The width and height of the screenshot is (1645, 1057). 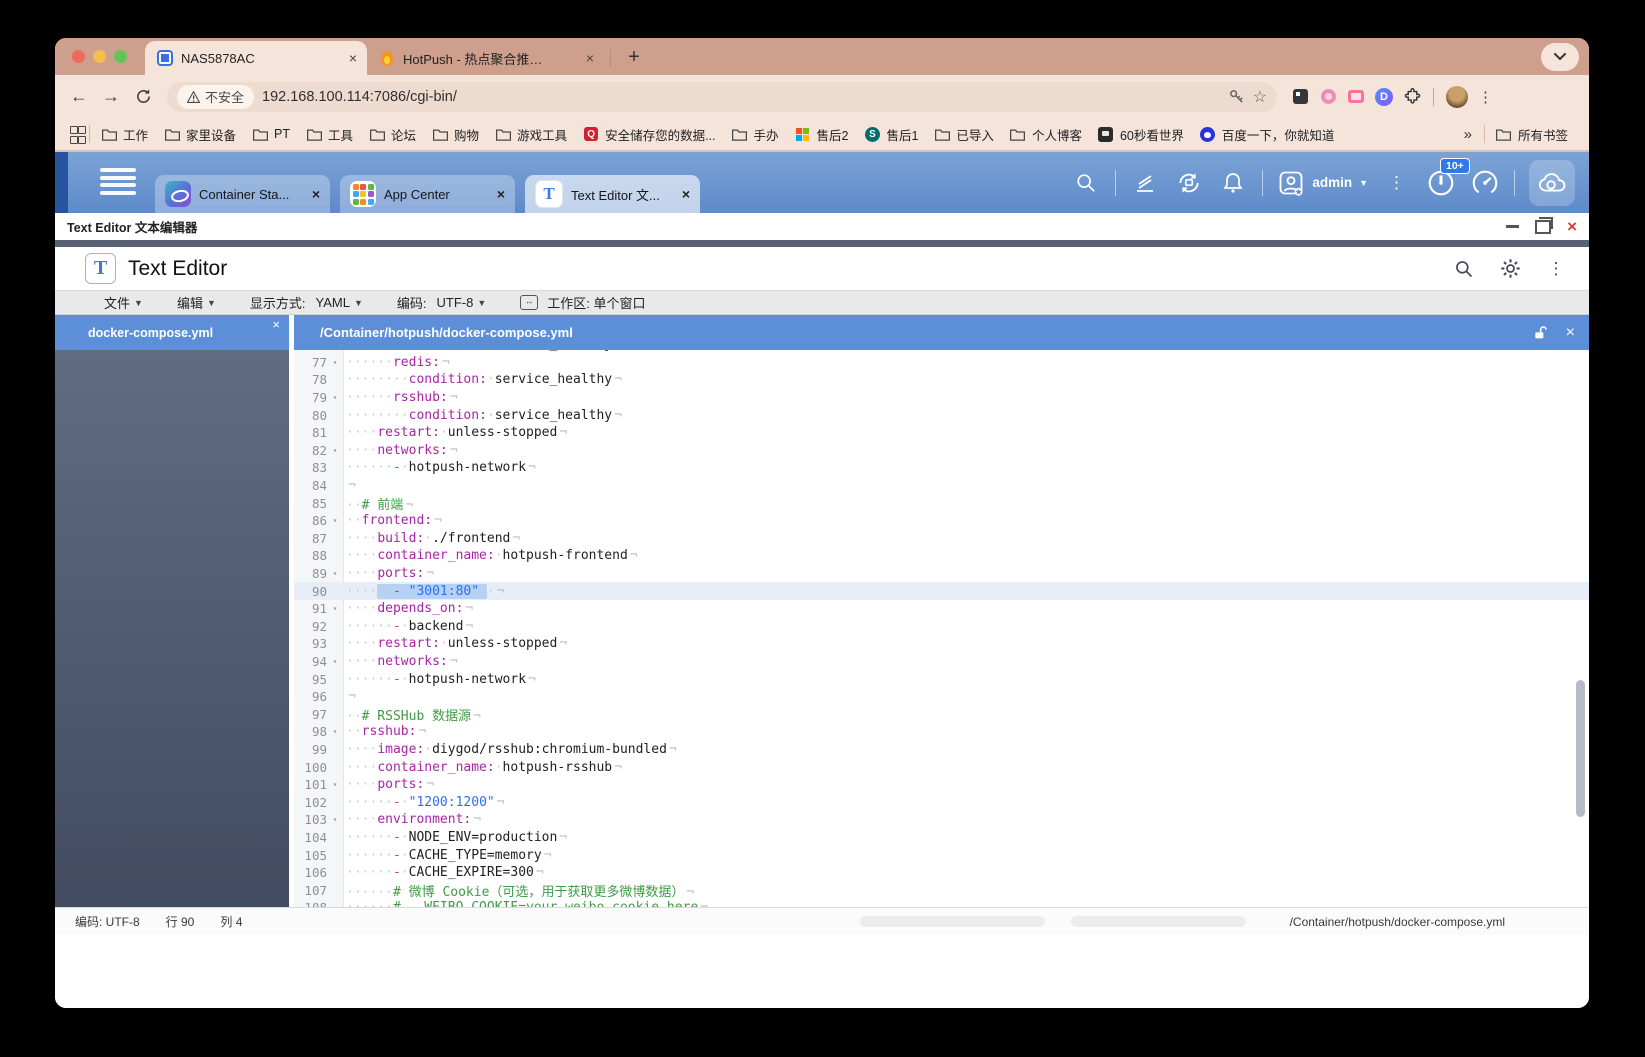 I want to click on line-number: 81, so click(x=310, y=432).